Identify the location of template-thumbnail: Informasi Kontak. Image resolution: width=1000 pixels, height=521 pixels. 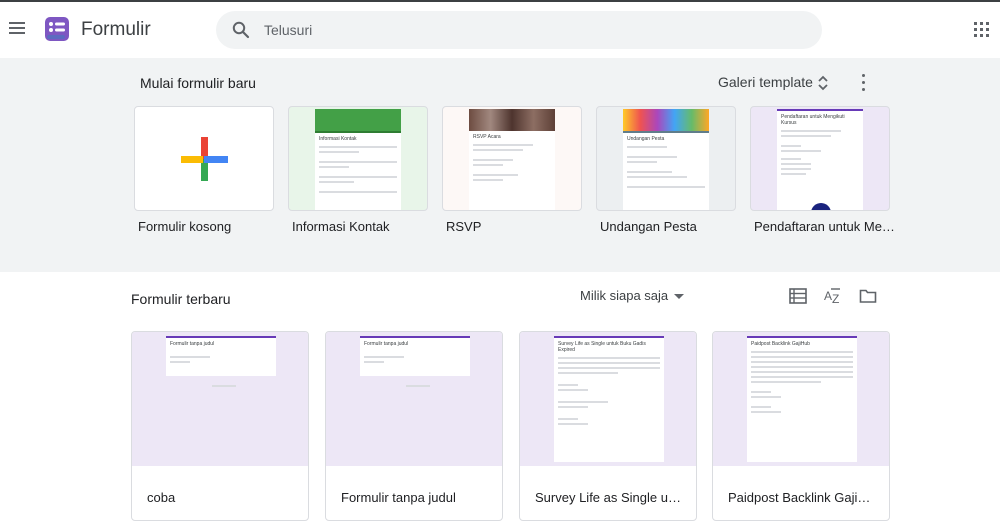
(358, 158).